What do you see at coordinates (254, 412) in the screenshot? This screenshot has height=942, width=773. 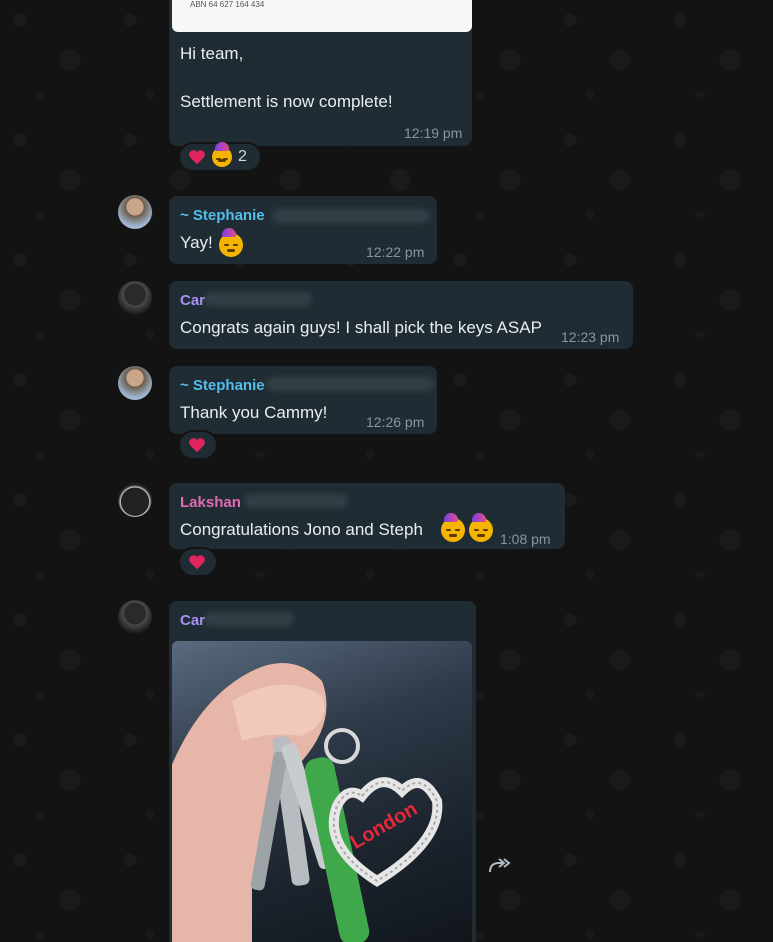 I see `message-text: Thank you Cammy!` at bounding box center [254, 412].